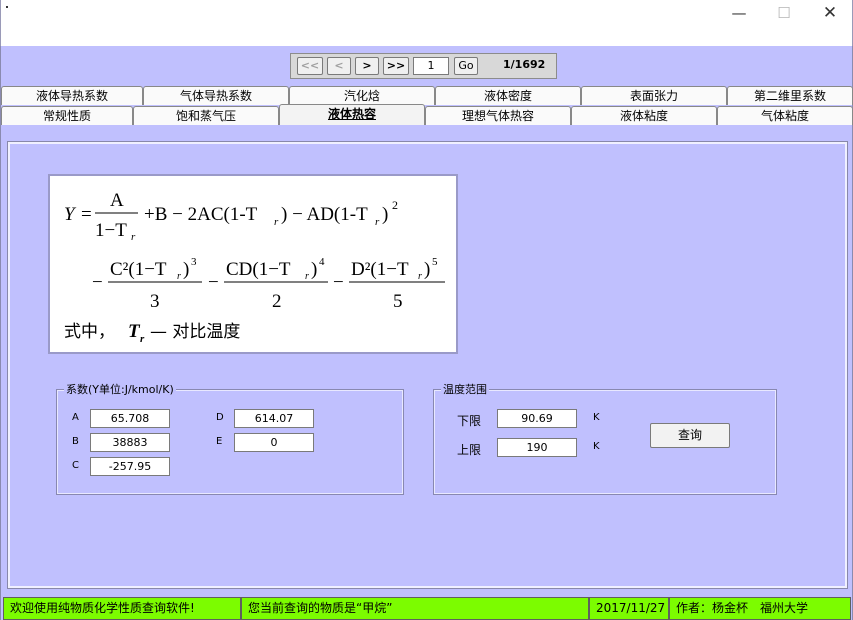 Image resolution: width=853 pixels, height=620 pixels. I want to click on first-page-button: <<, so click(310, 66).